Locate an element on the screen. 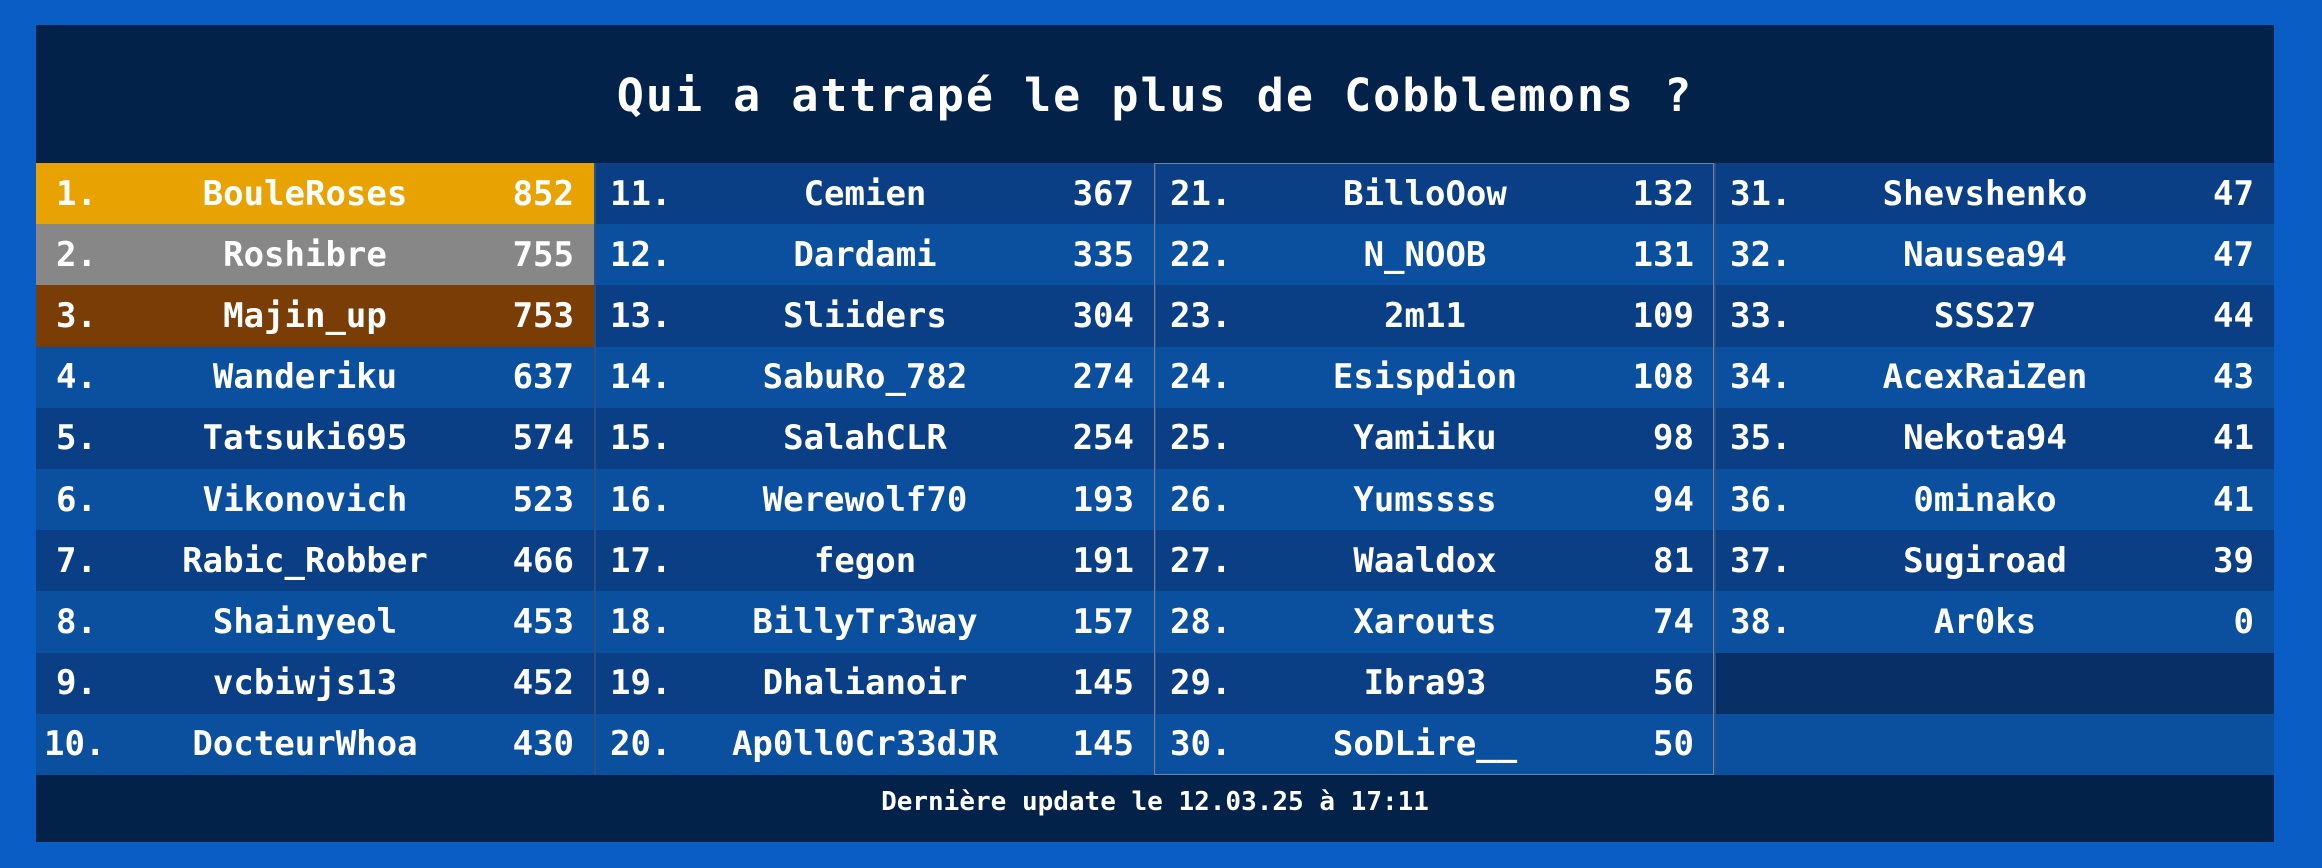 The width and height of the screenshot is (2322, 868). player-name: AcexRaiZen is located at coordinates (1985, 377).